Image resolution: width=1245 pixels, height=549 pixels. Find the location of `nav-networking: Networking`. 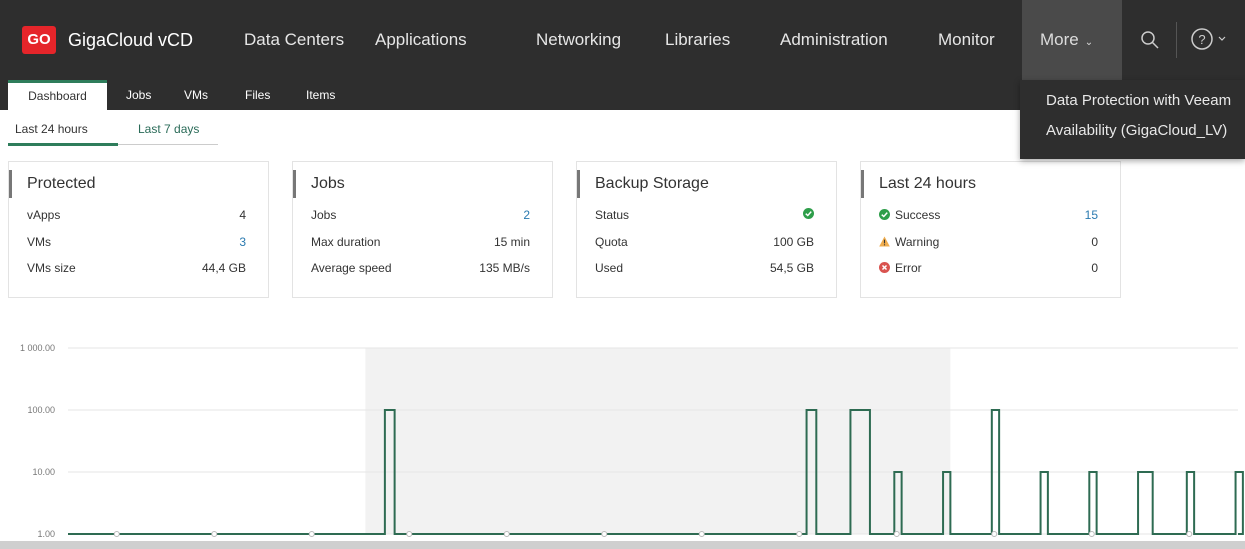

nav-networking: Networking is located at coordinates (578, 40).